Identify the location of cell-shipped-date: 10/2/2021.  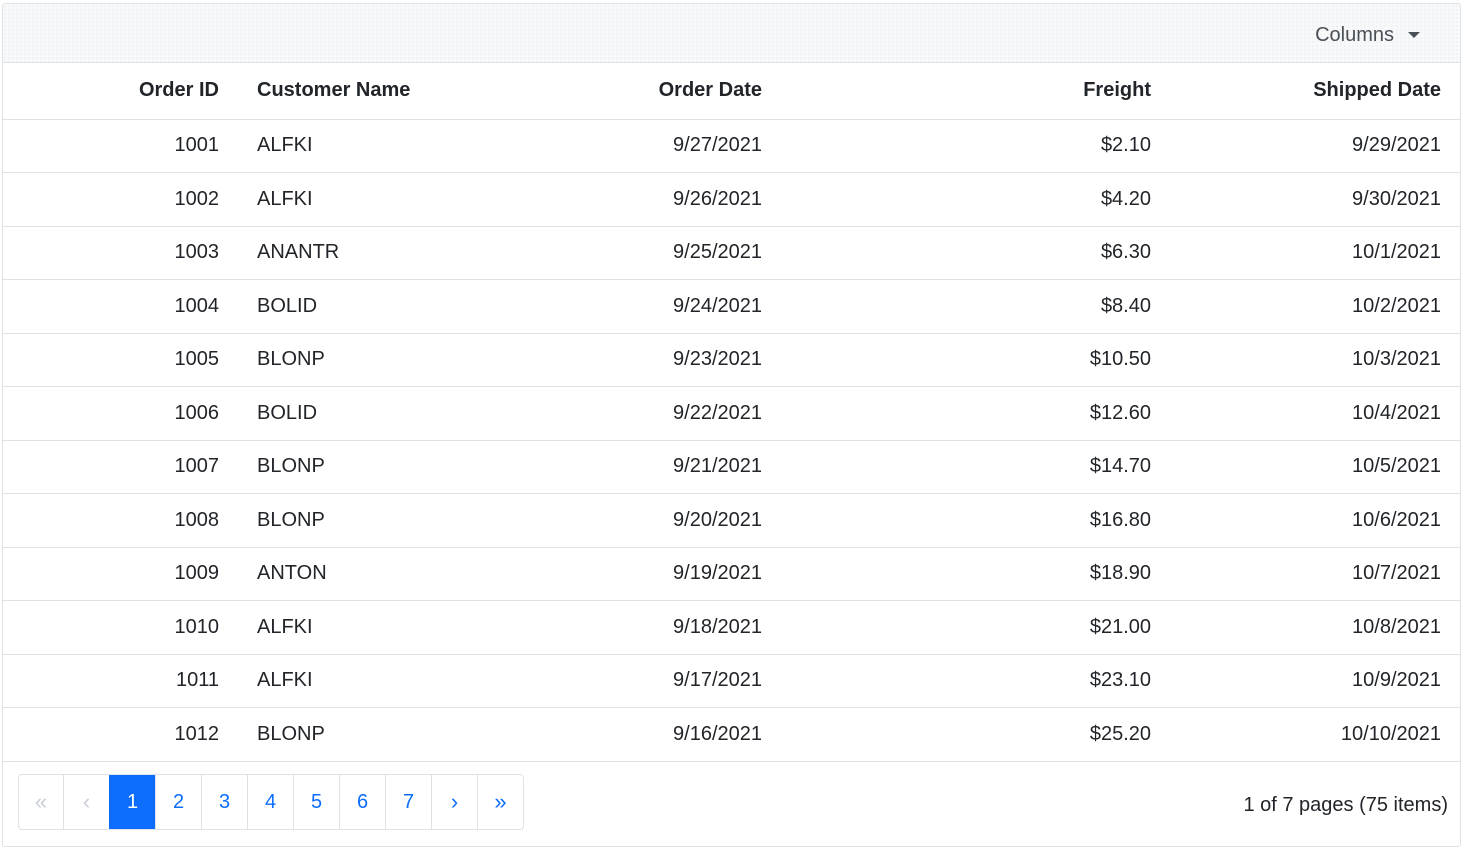
(1315, 306).